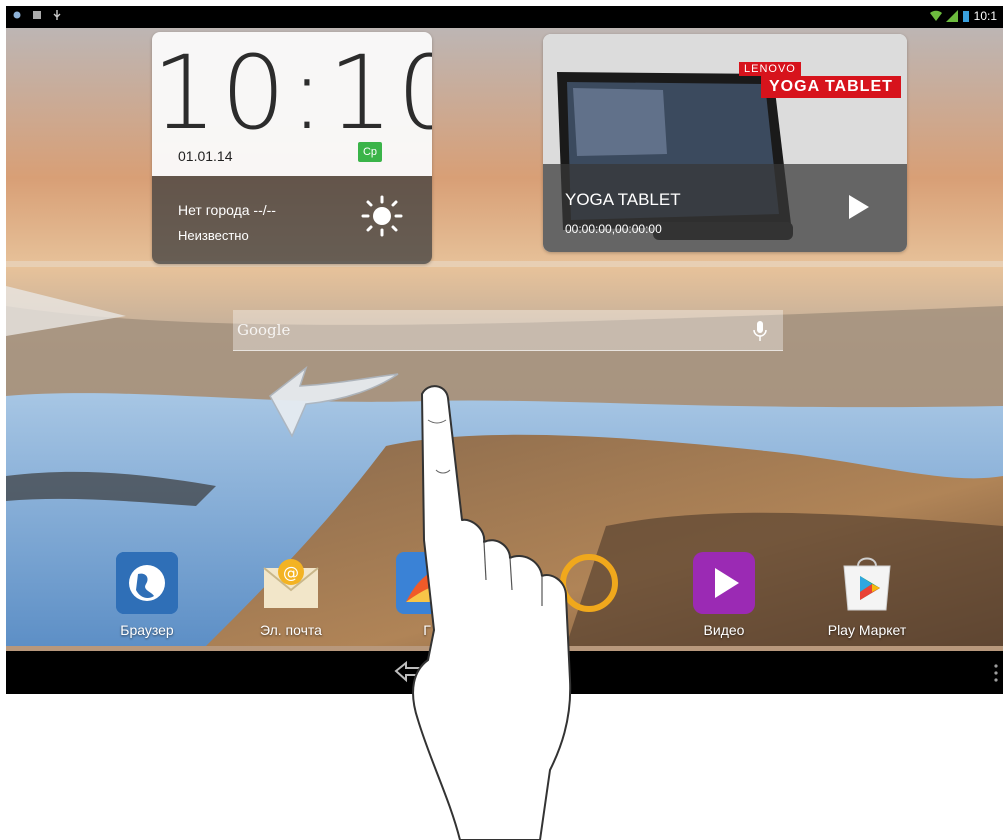 The image size is (1003, 840). What do you see at coordinates (291, 630) in the screenshot?
I see `dock-label-email: Эл. почта` at bounding box center [291, 630].